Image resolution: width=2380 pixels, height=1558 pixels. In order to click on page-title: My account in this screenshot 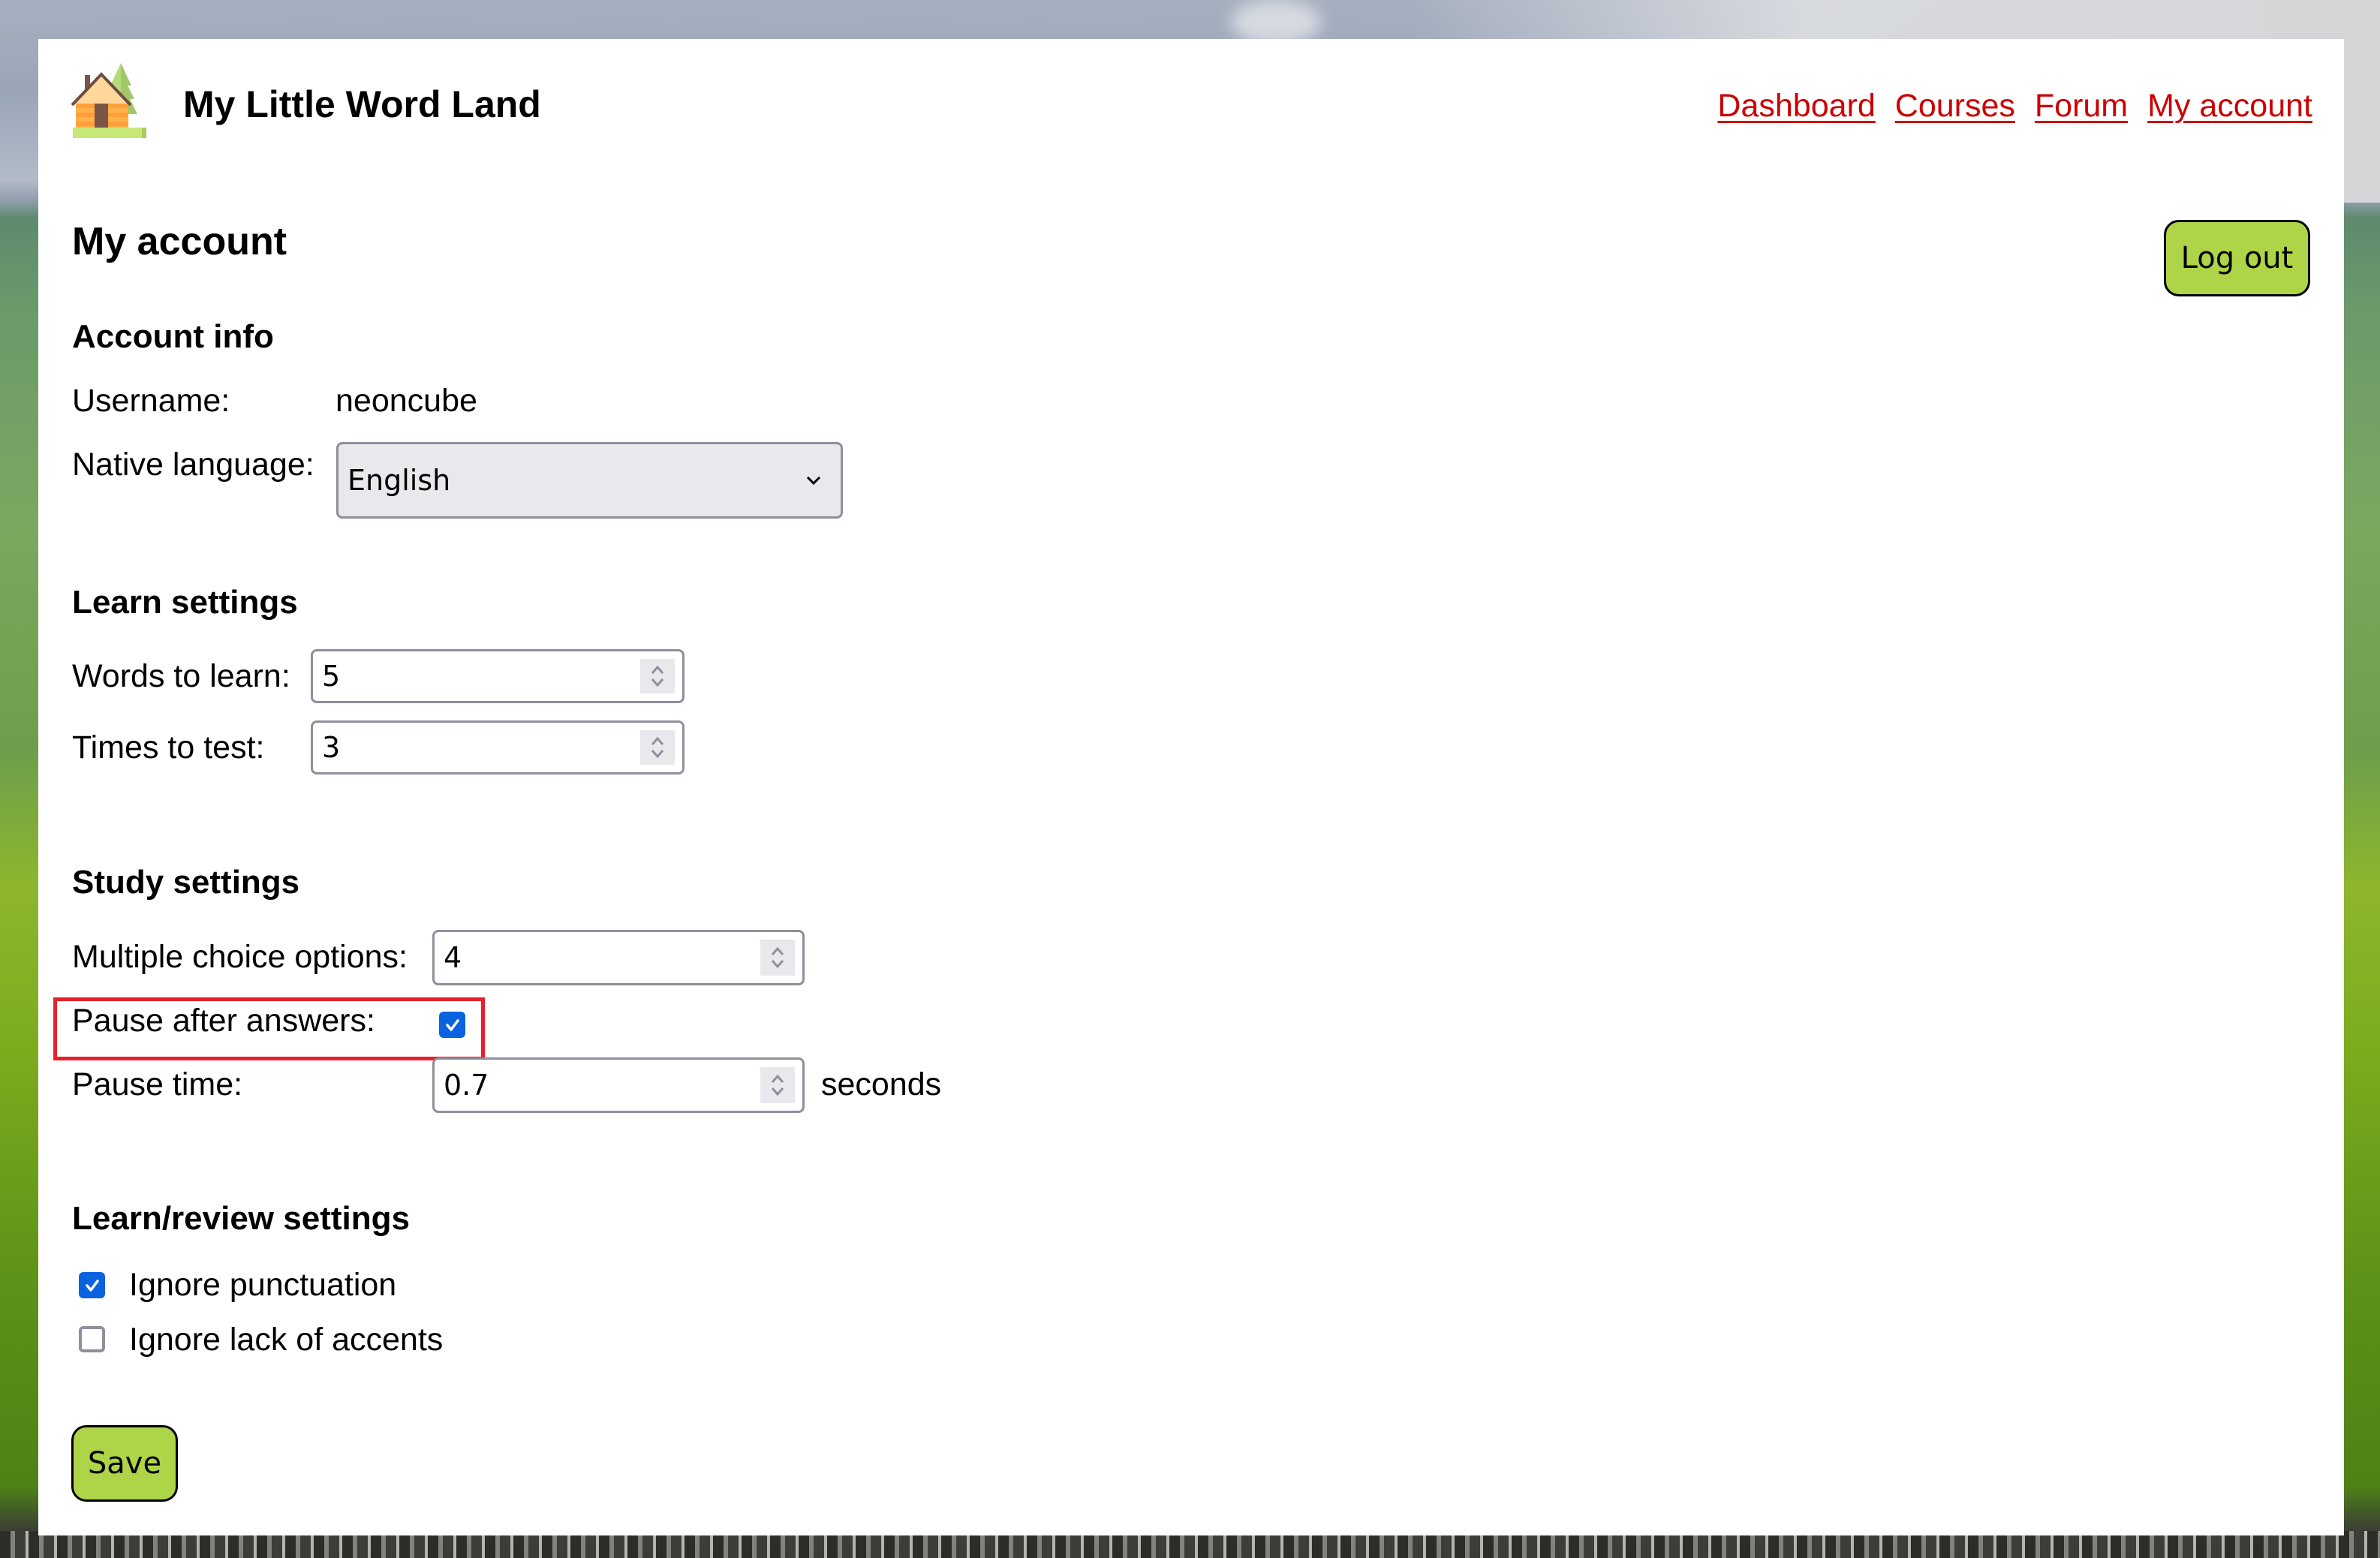, I will do `click(179, 241)`.